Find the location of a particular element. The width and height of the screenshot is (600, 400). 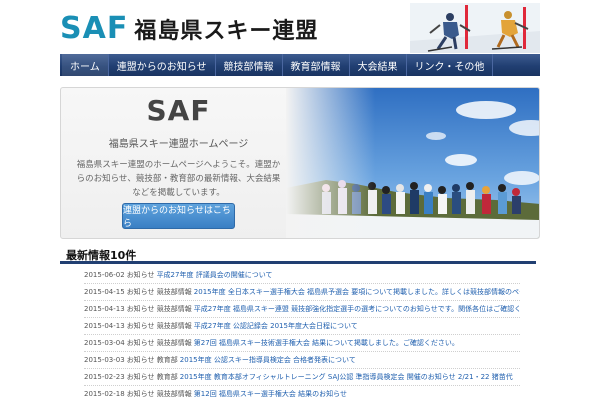

news-date: 2015-02-18 is located at coordinates (104, 394).